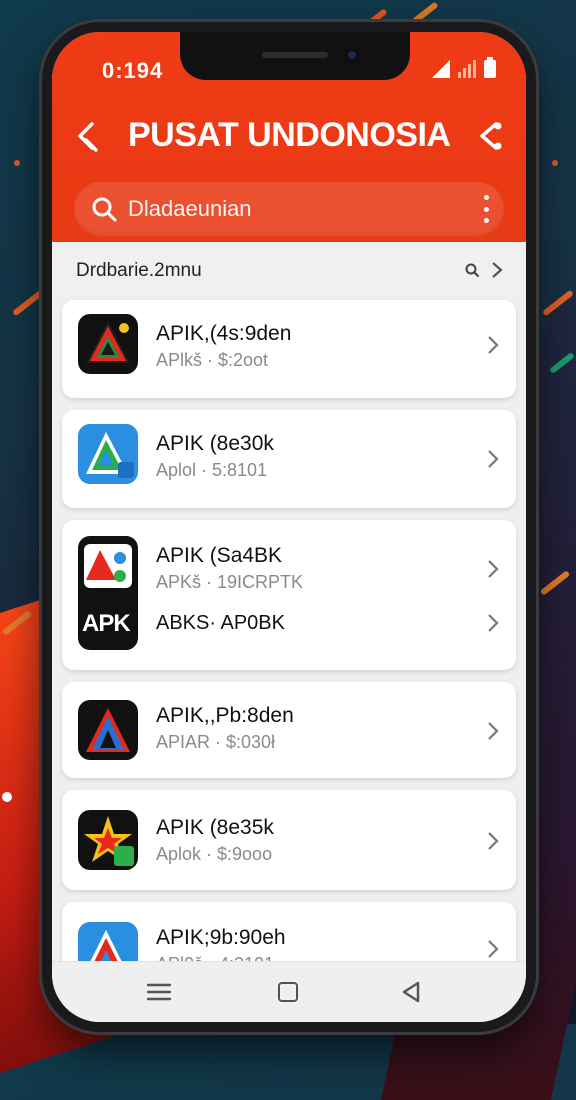 This screenshot has width=576, height=1100. I want to click on app-name: APIK,(4s:9den, so click(224, 333).